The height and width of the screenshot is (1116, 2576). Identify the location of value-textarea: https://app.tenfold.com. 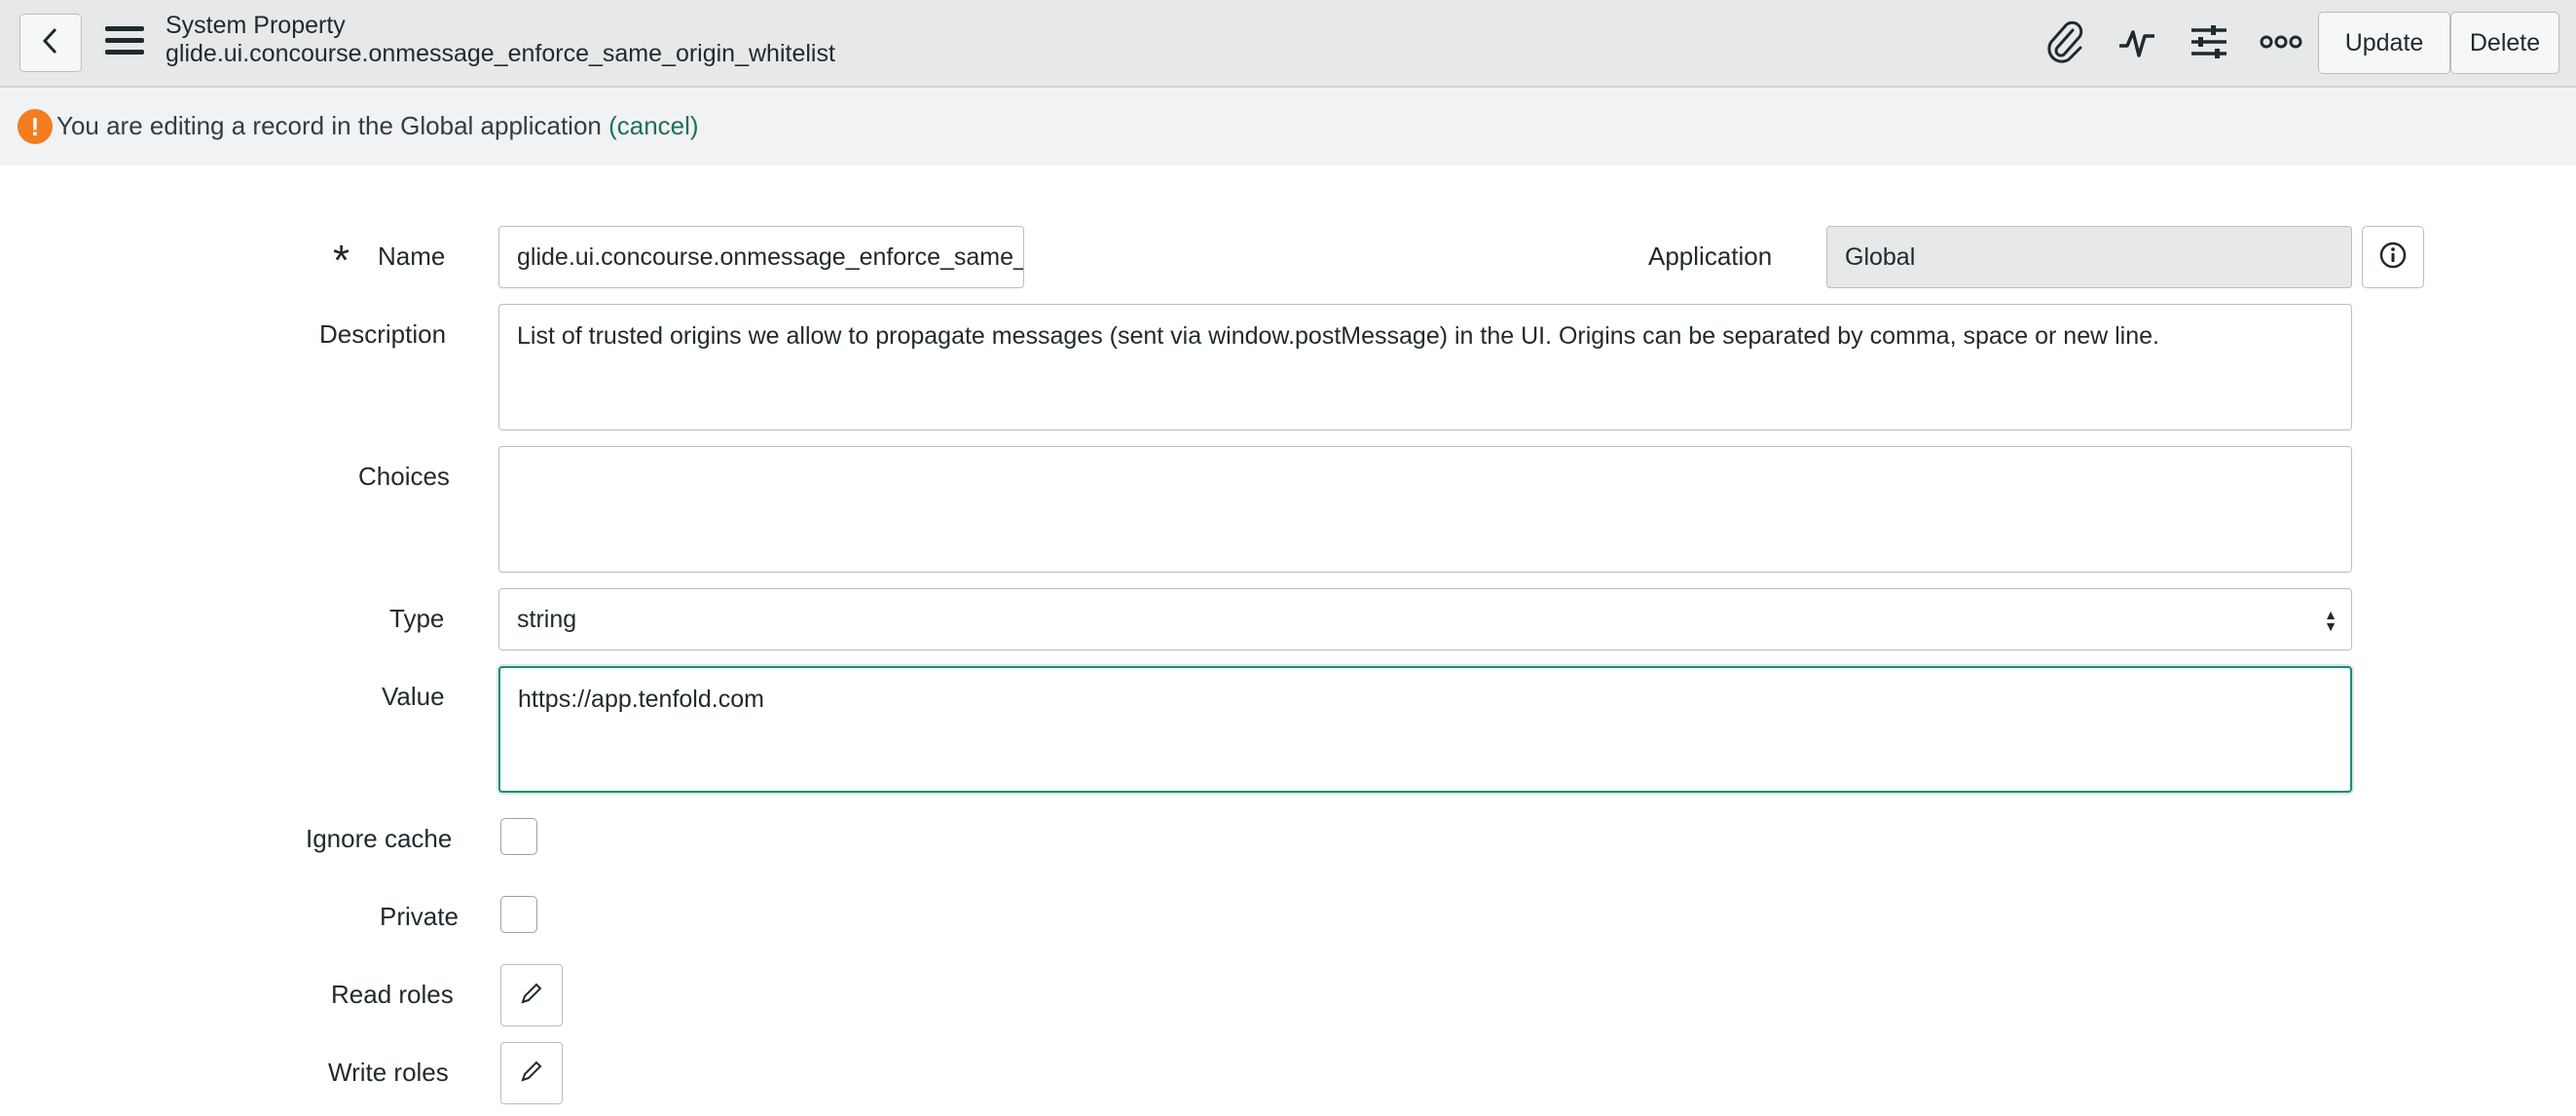
(1425, 729).